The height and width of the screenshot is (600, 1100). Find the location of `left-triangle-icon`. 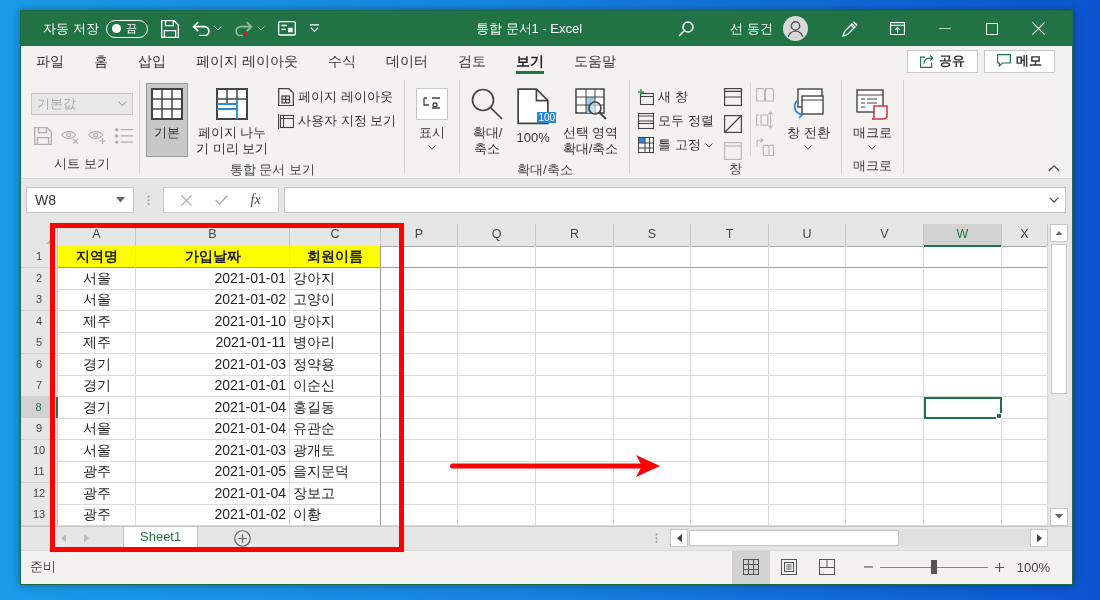

left-triangle-icon is located at coordinates (679, 538).